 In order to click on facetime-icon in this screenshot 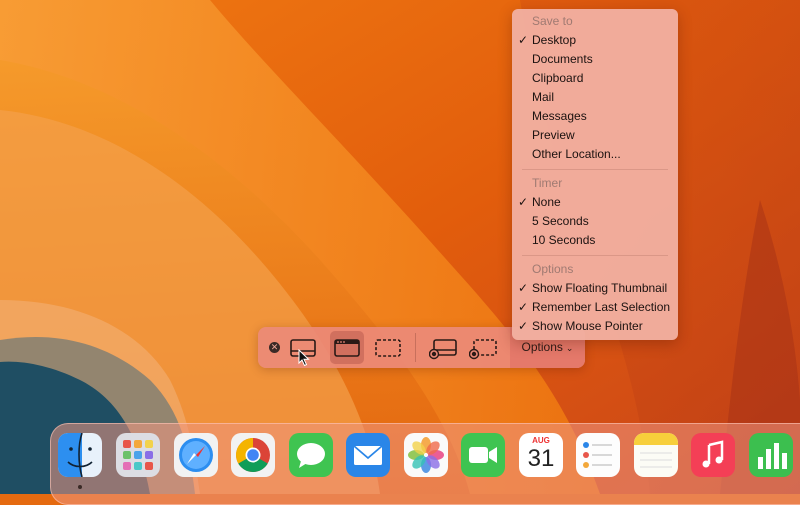, I will do `click(483, 455)`.